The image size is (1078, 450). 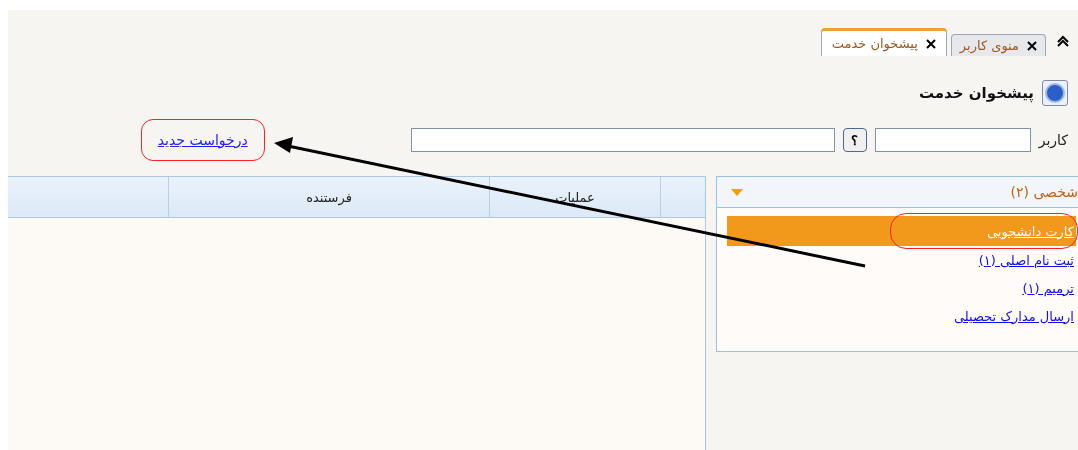 I want to click on column-header: فرستنده, so click(x=328, y=197).